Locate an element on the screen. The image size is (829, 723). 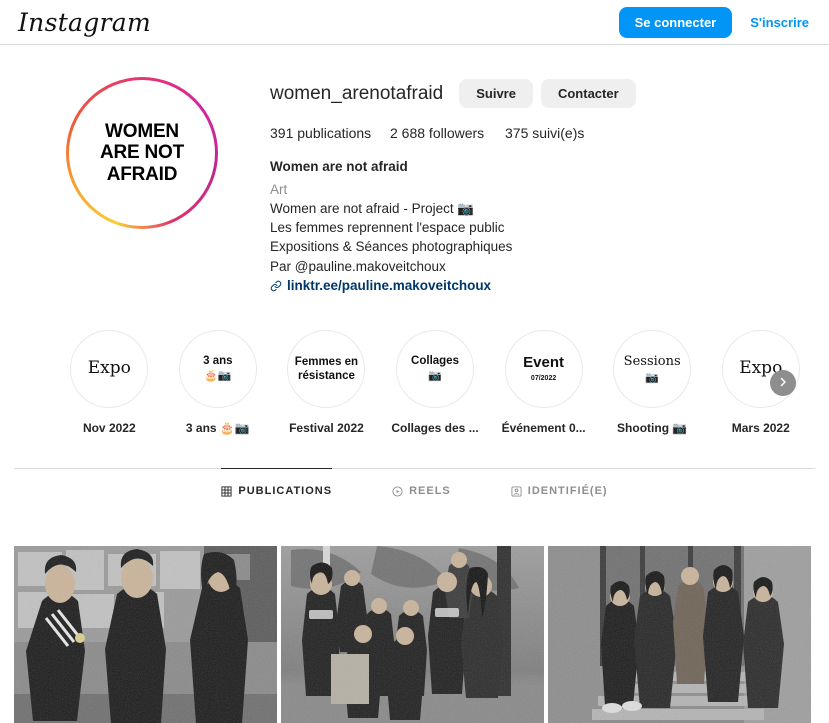
highlight-item: Femmes en résistance Festival 2022 is located at coordinates (326, 382).